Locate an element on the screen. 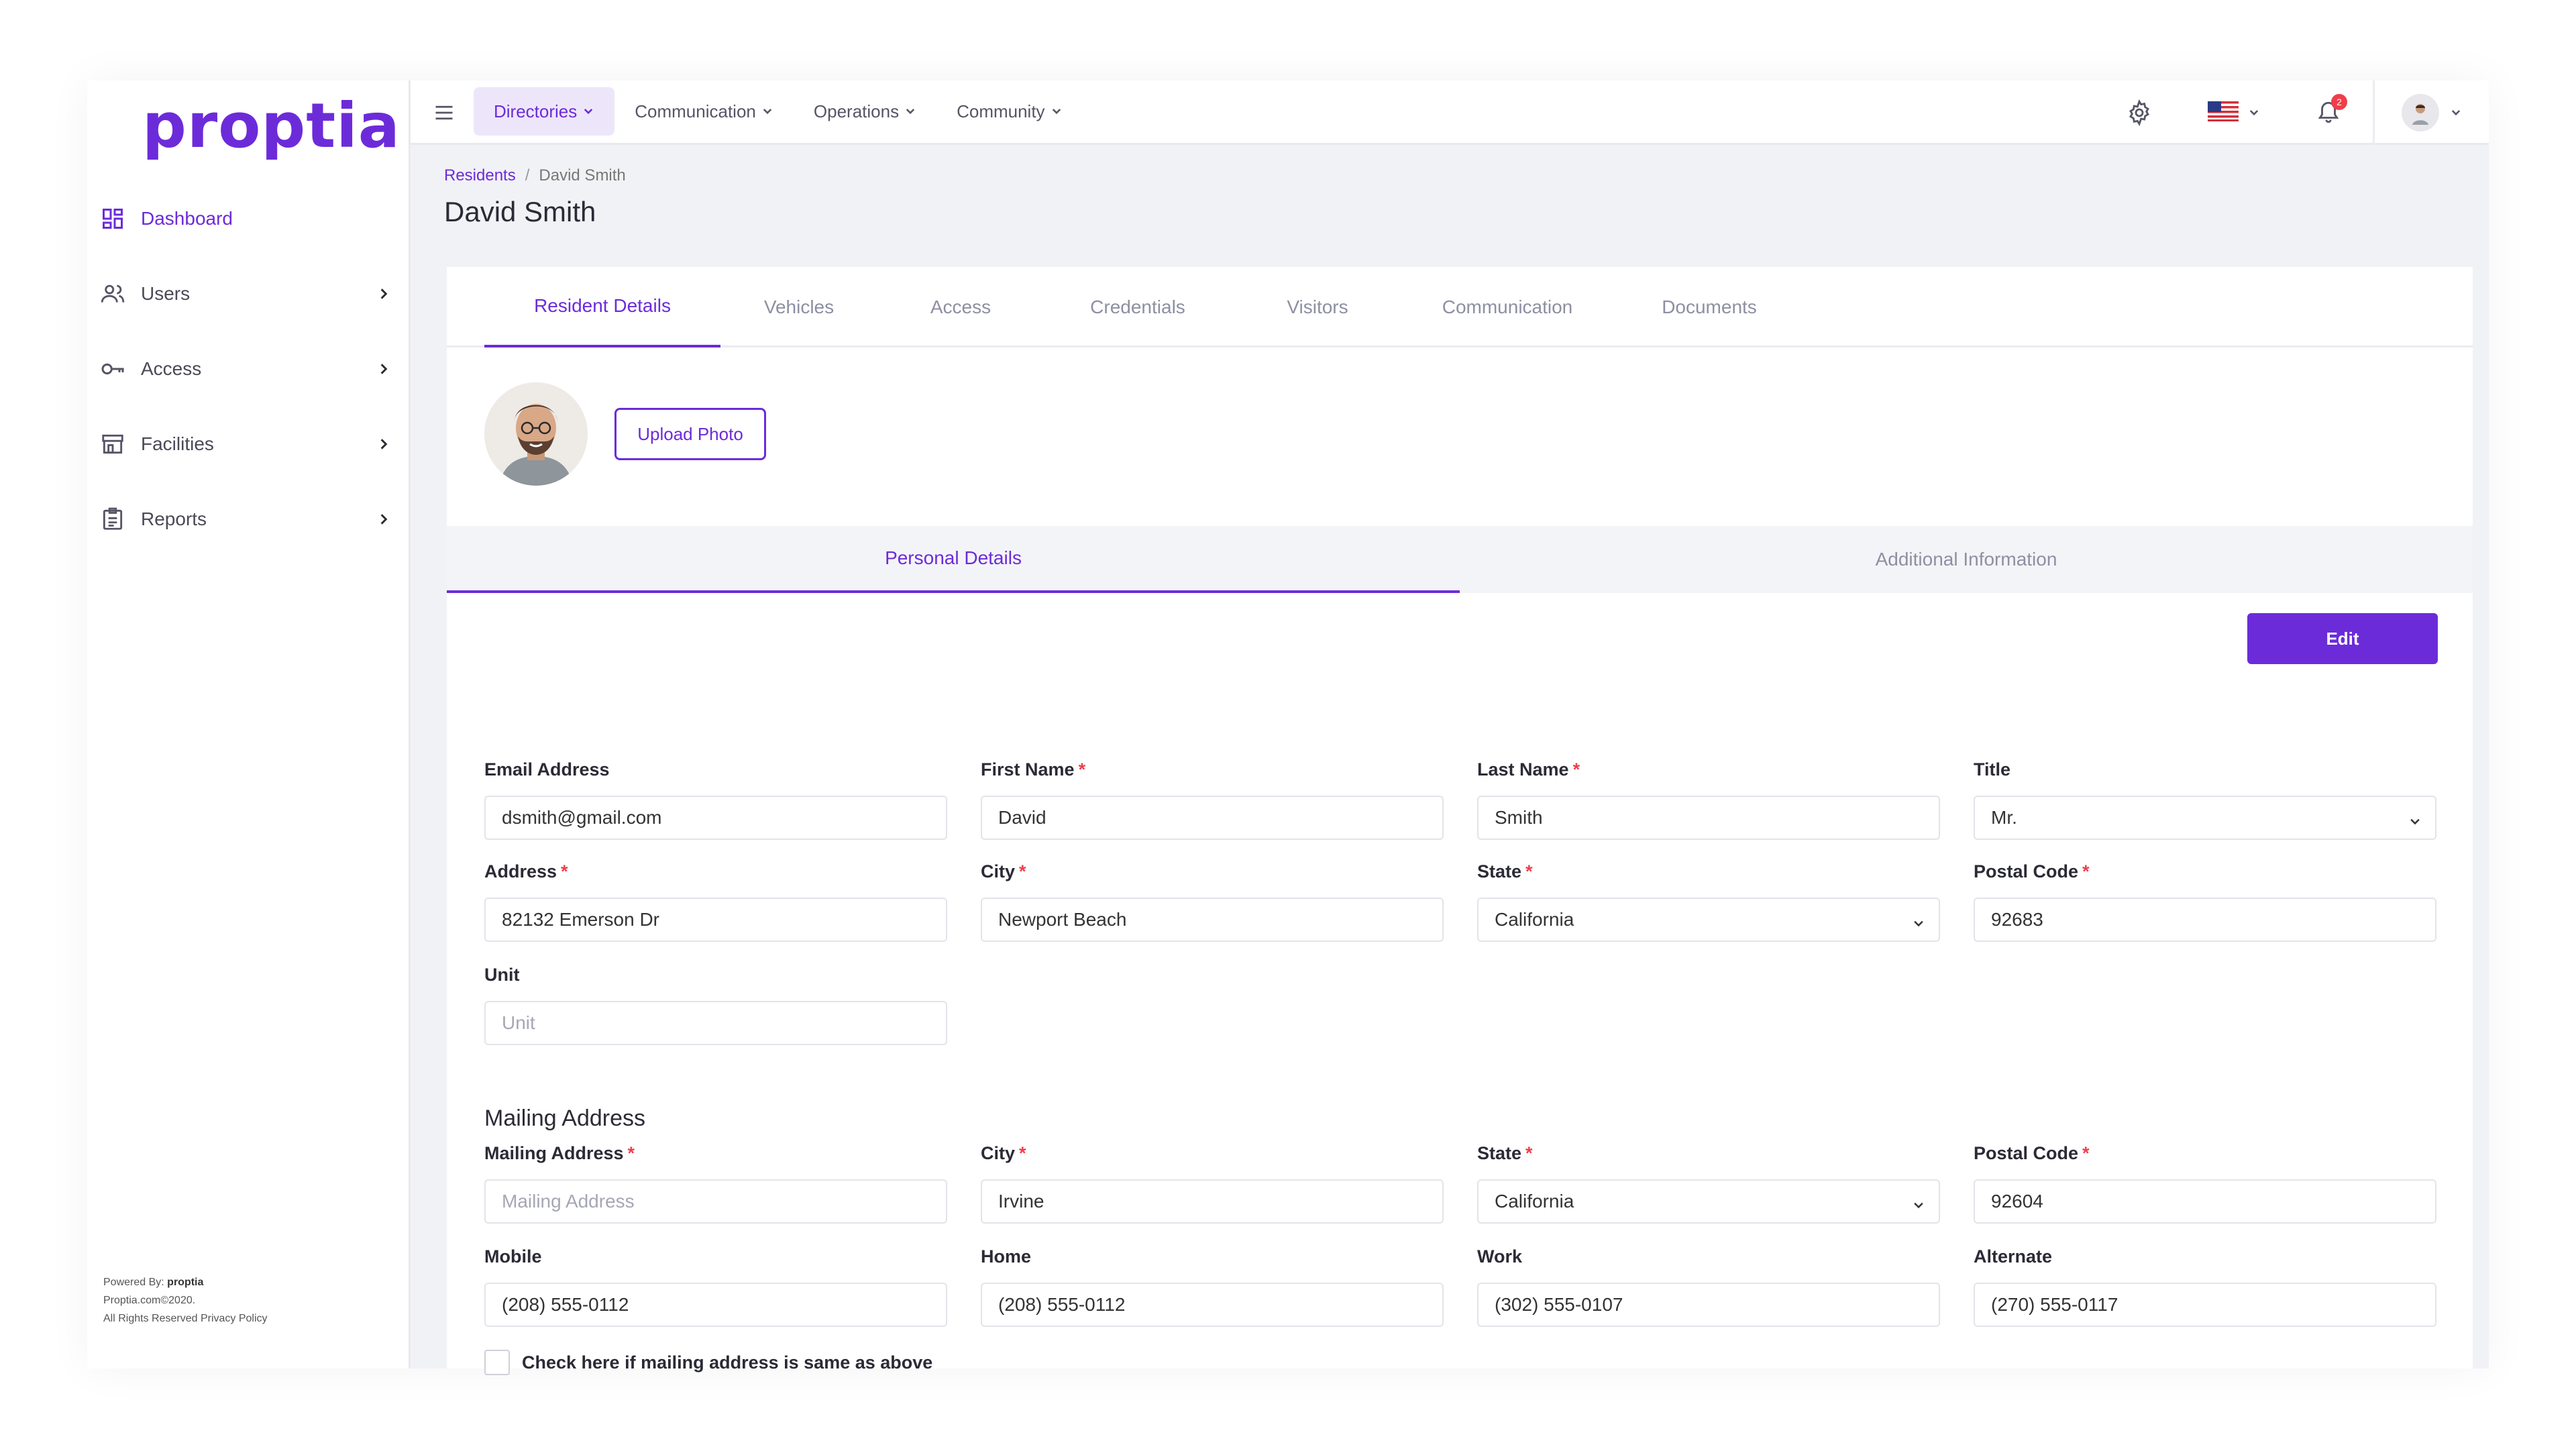  home-phone-input: (208) 555-0112 is located at coordinates (1212, 1305).